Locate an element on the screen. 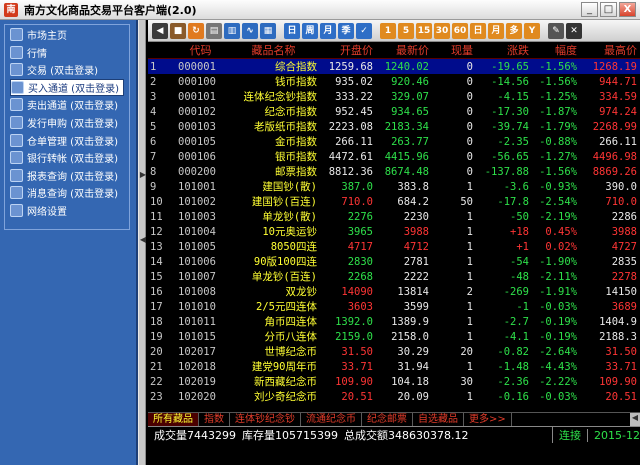 This screenshot has width=640, height=465. expand-arrow-icon: ◀ is located at coordinates (143, 239).